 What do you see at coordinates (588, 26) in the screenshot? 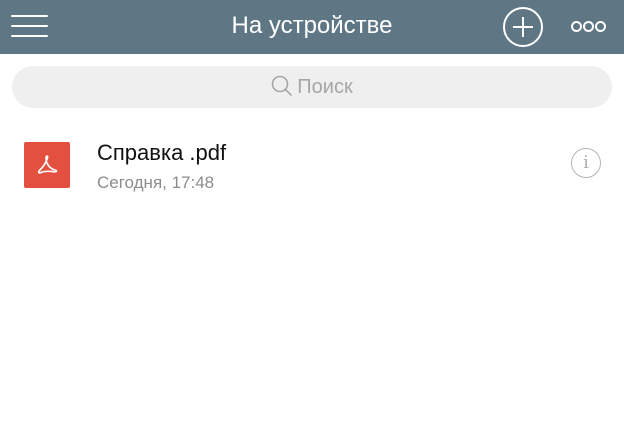
I see `more-button` at bounding box center [588, 26].